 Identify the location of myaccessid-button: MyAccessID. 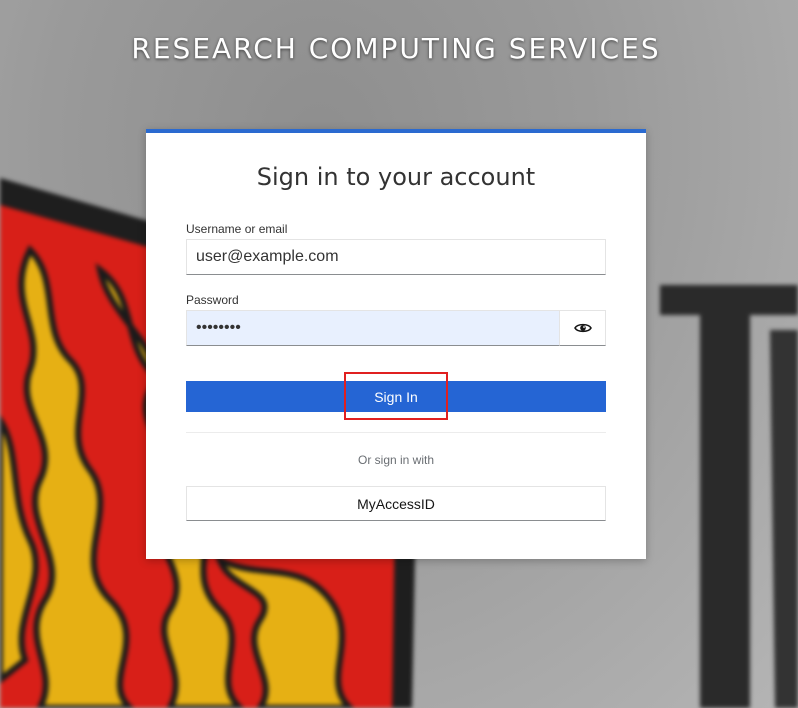
(396, 503).